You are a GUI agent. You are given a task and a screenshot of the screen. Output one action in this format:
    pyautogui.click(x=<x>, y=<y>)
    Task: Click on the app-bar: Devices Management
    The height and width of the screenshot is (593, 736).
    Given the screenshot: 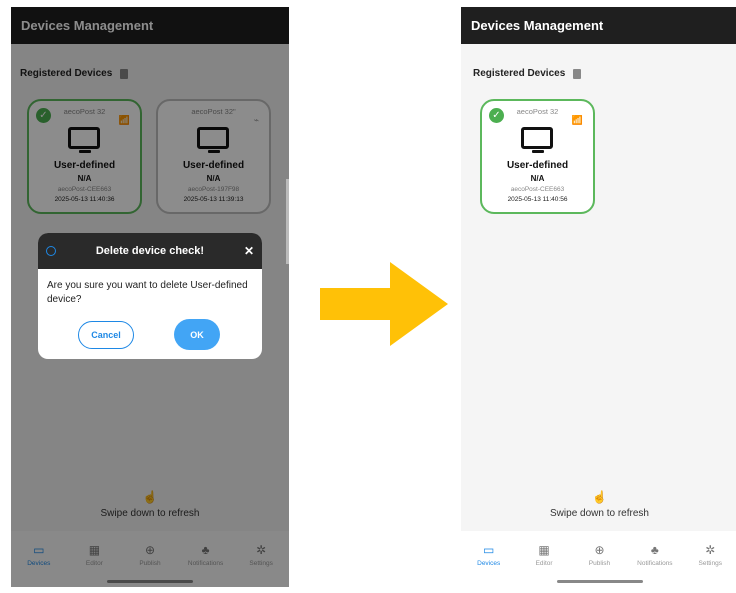 What is the action you would take?
    pyautogui.click(x=598, y=25)
    